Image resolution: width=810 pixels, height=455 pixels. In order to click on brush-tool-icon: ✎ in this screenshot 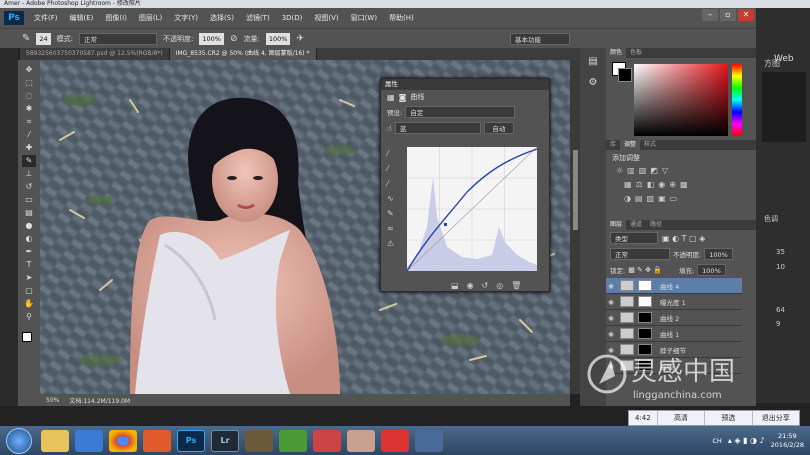, I will do `click(26, 38)`.